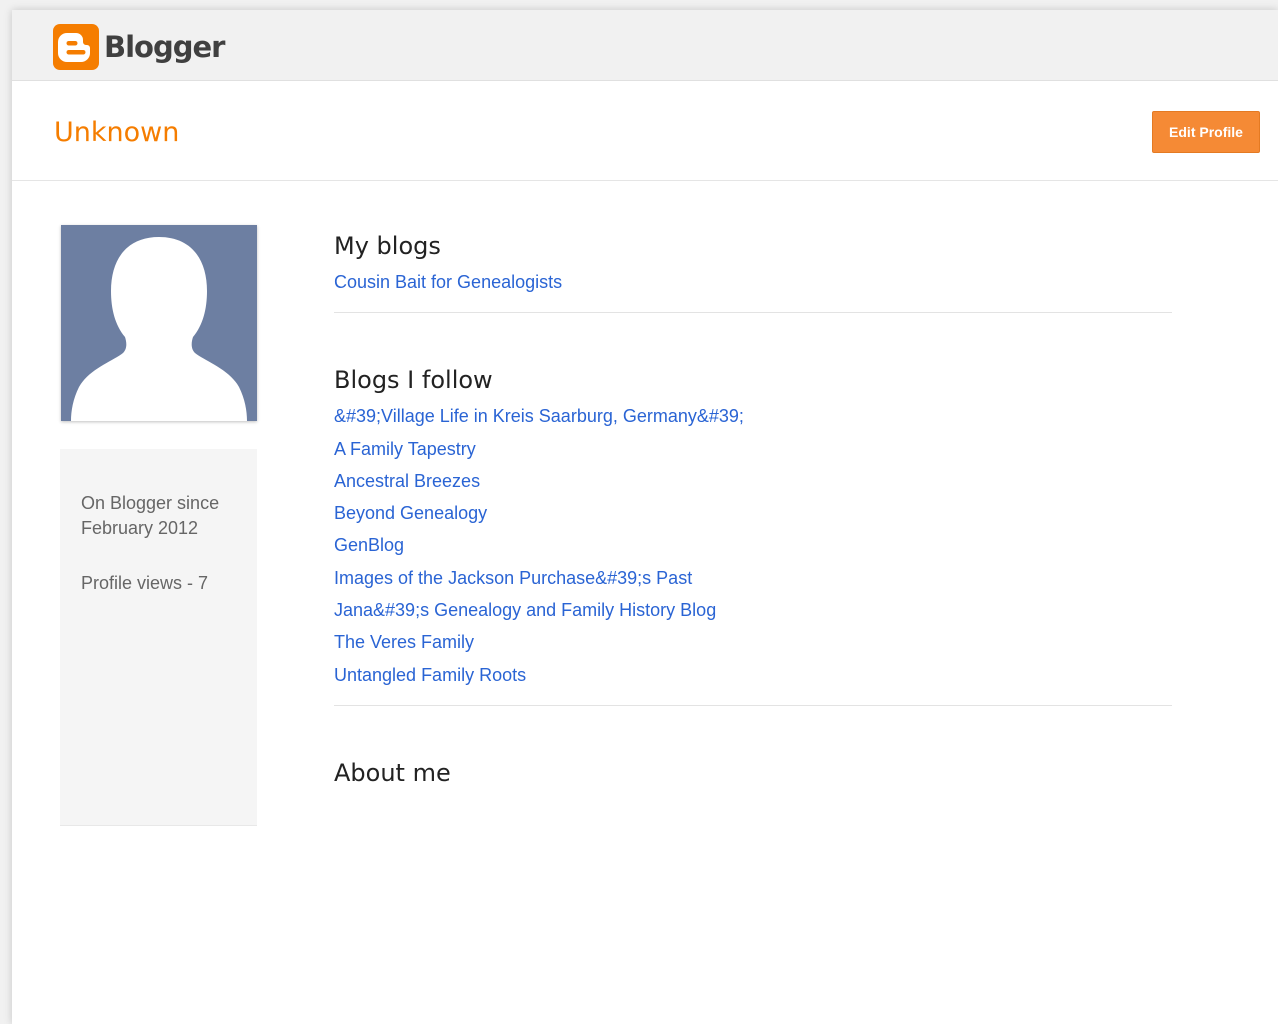 The image size is (1278, 1024). Describe the element at coordinates (645, 131) in the screenshot. I see `profile-header: Unknown Edit Profile` at that location.